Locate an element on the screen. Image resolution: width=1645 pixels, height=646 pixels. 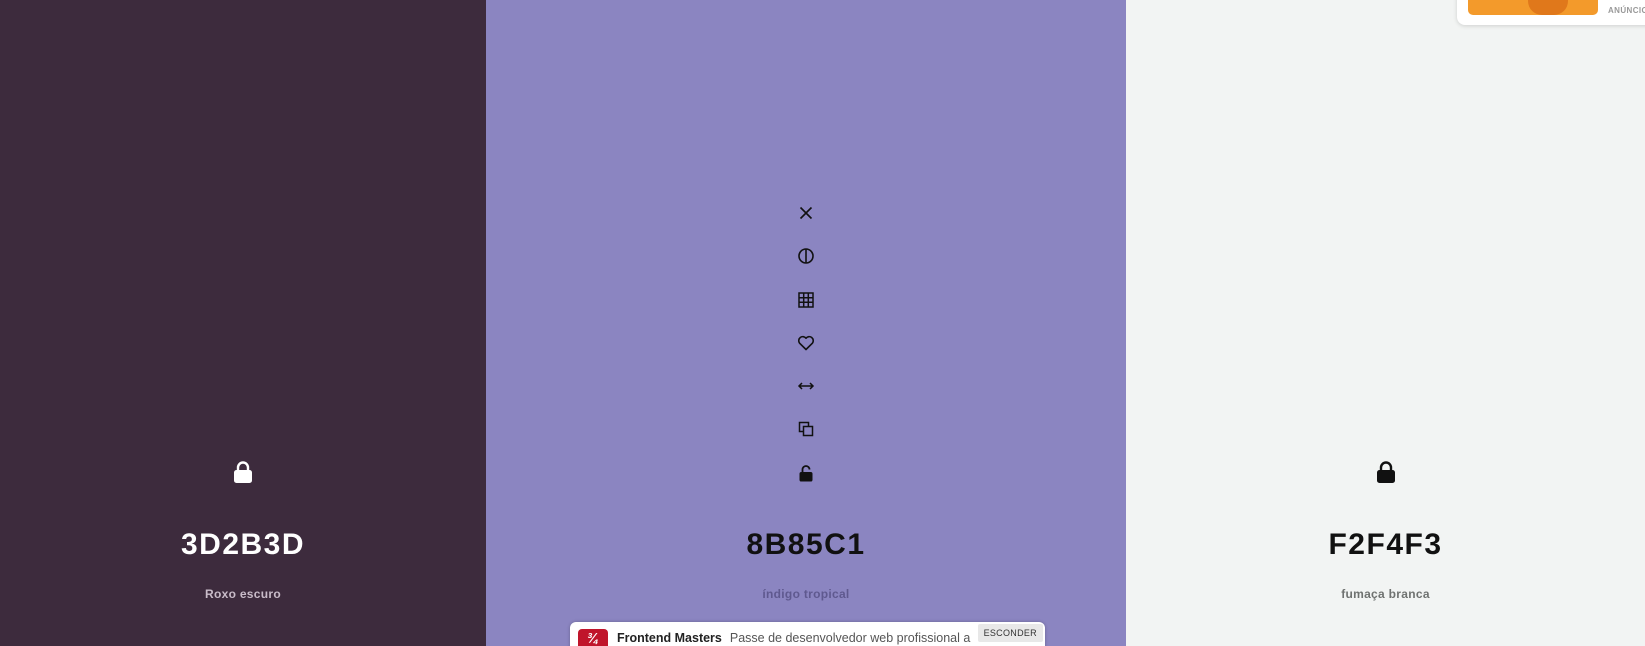
color-toolbar is located at coordinates (806, 351).